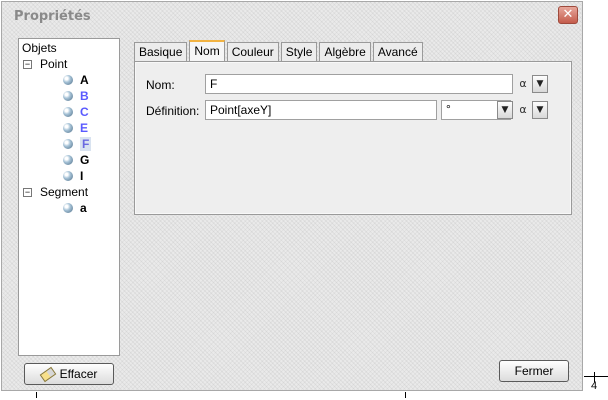  What do you see at coordinates (76, 112) in the screenshot?
I see `tree-item-point-c: C` at bounding box center [76, 112].